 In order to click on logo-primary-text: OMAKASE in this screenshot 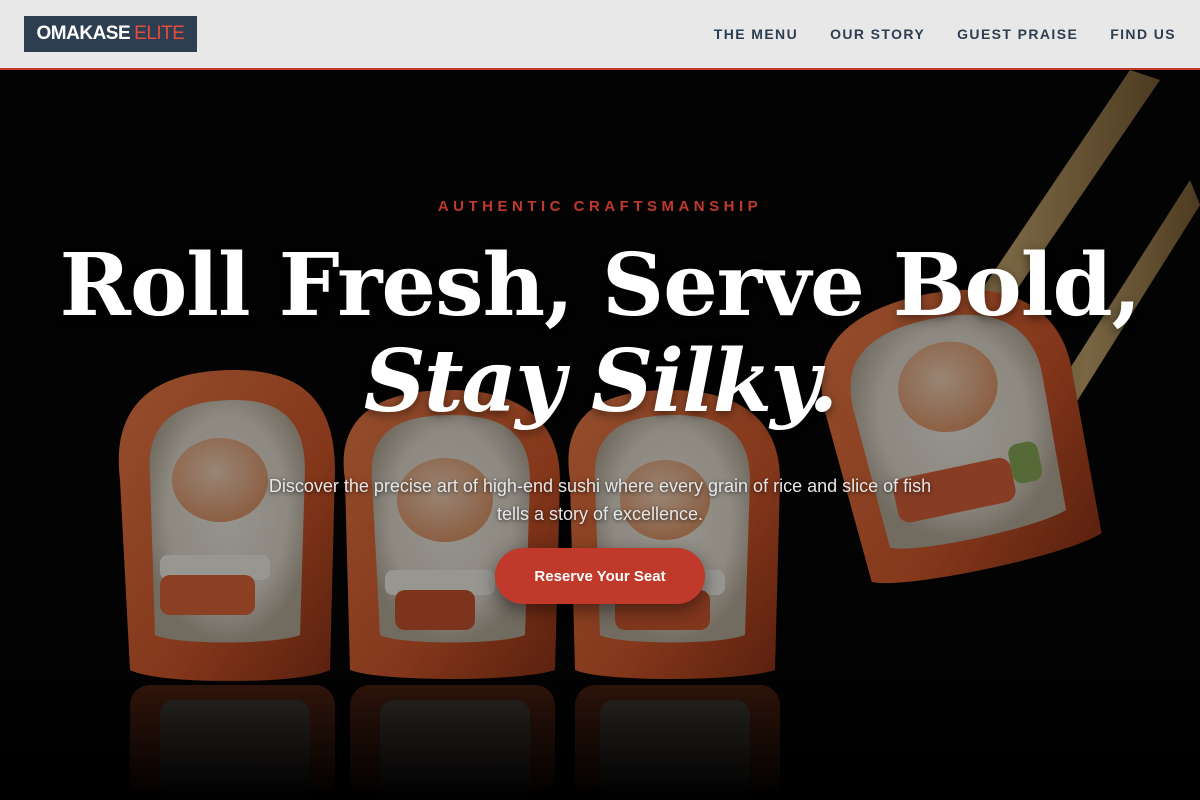, I will do `click(83, 33)`.